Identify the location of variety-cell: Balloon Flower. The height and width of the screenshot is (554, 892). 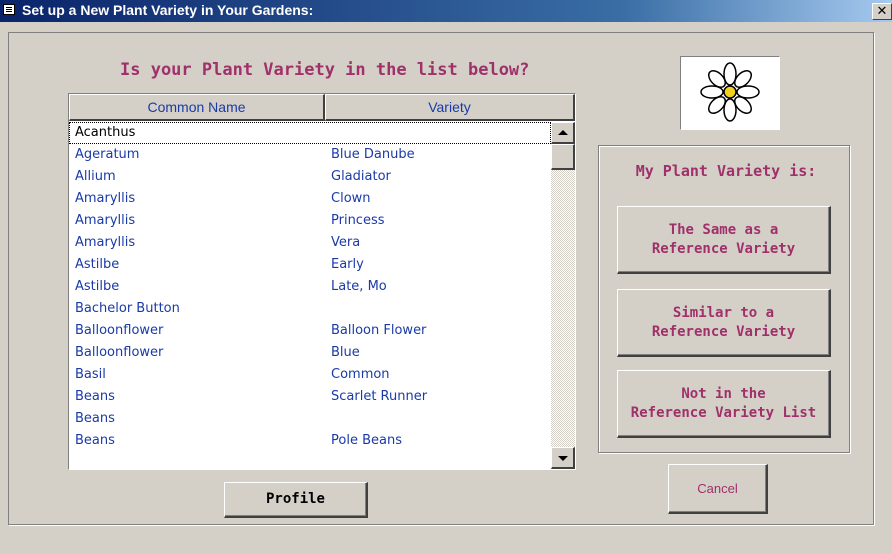
(379, 330).